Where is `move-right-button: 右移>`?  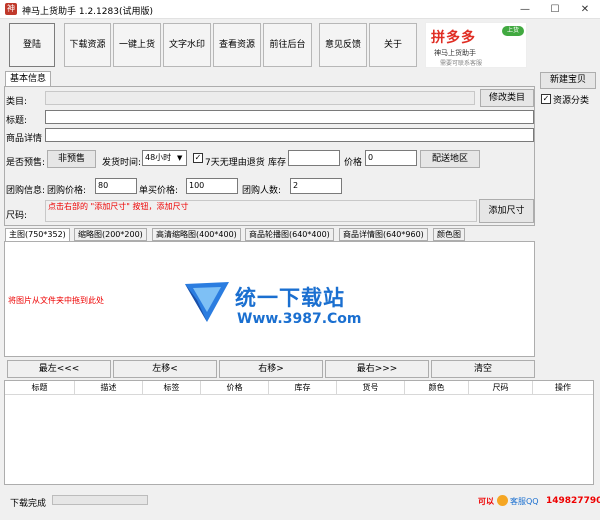 move-right-button: 右移> is located at coordinates (271, 369).